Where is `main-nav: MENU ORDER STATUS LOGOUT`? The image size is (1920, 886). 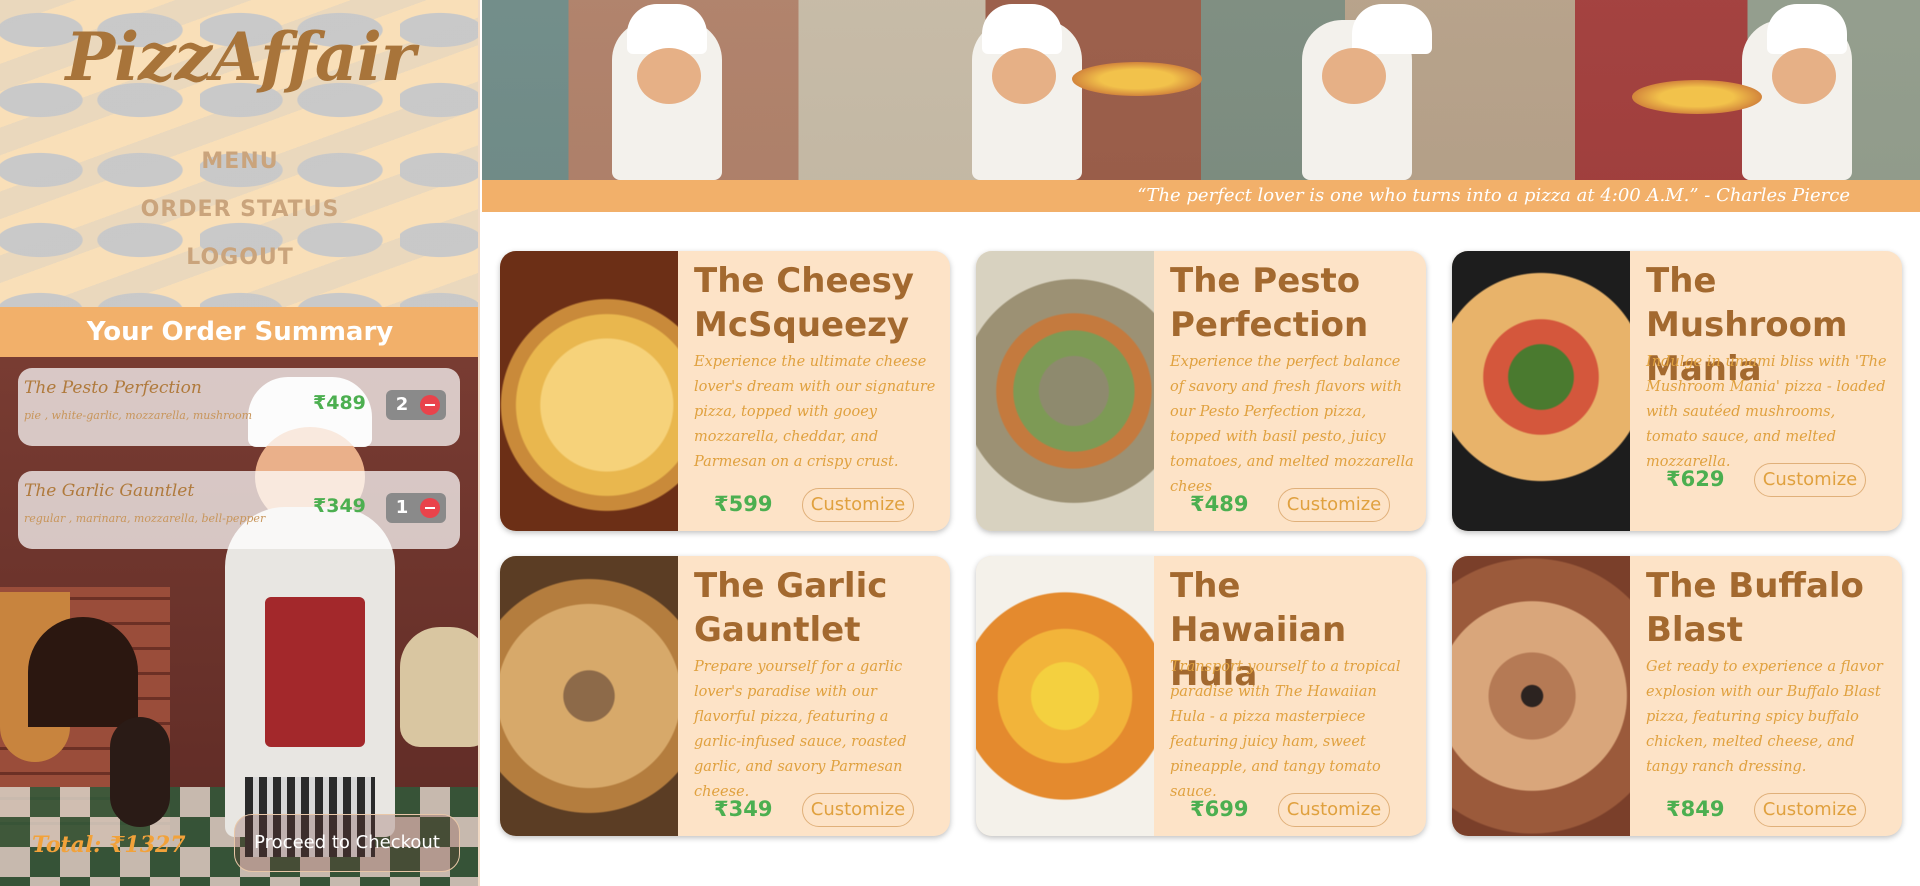
main-nav: MENU ORDER STATUS LOGOUT is located at coordinates (239, 214).